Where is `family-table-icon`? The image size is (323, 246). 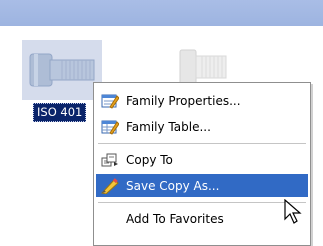
family-table-icon is located at coordinates (110, 126).